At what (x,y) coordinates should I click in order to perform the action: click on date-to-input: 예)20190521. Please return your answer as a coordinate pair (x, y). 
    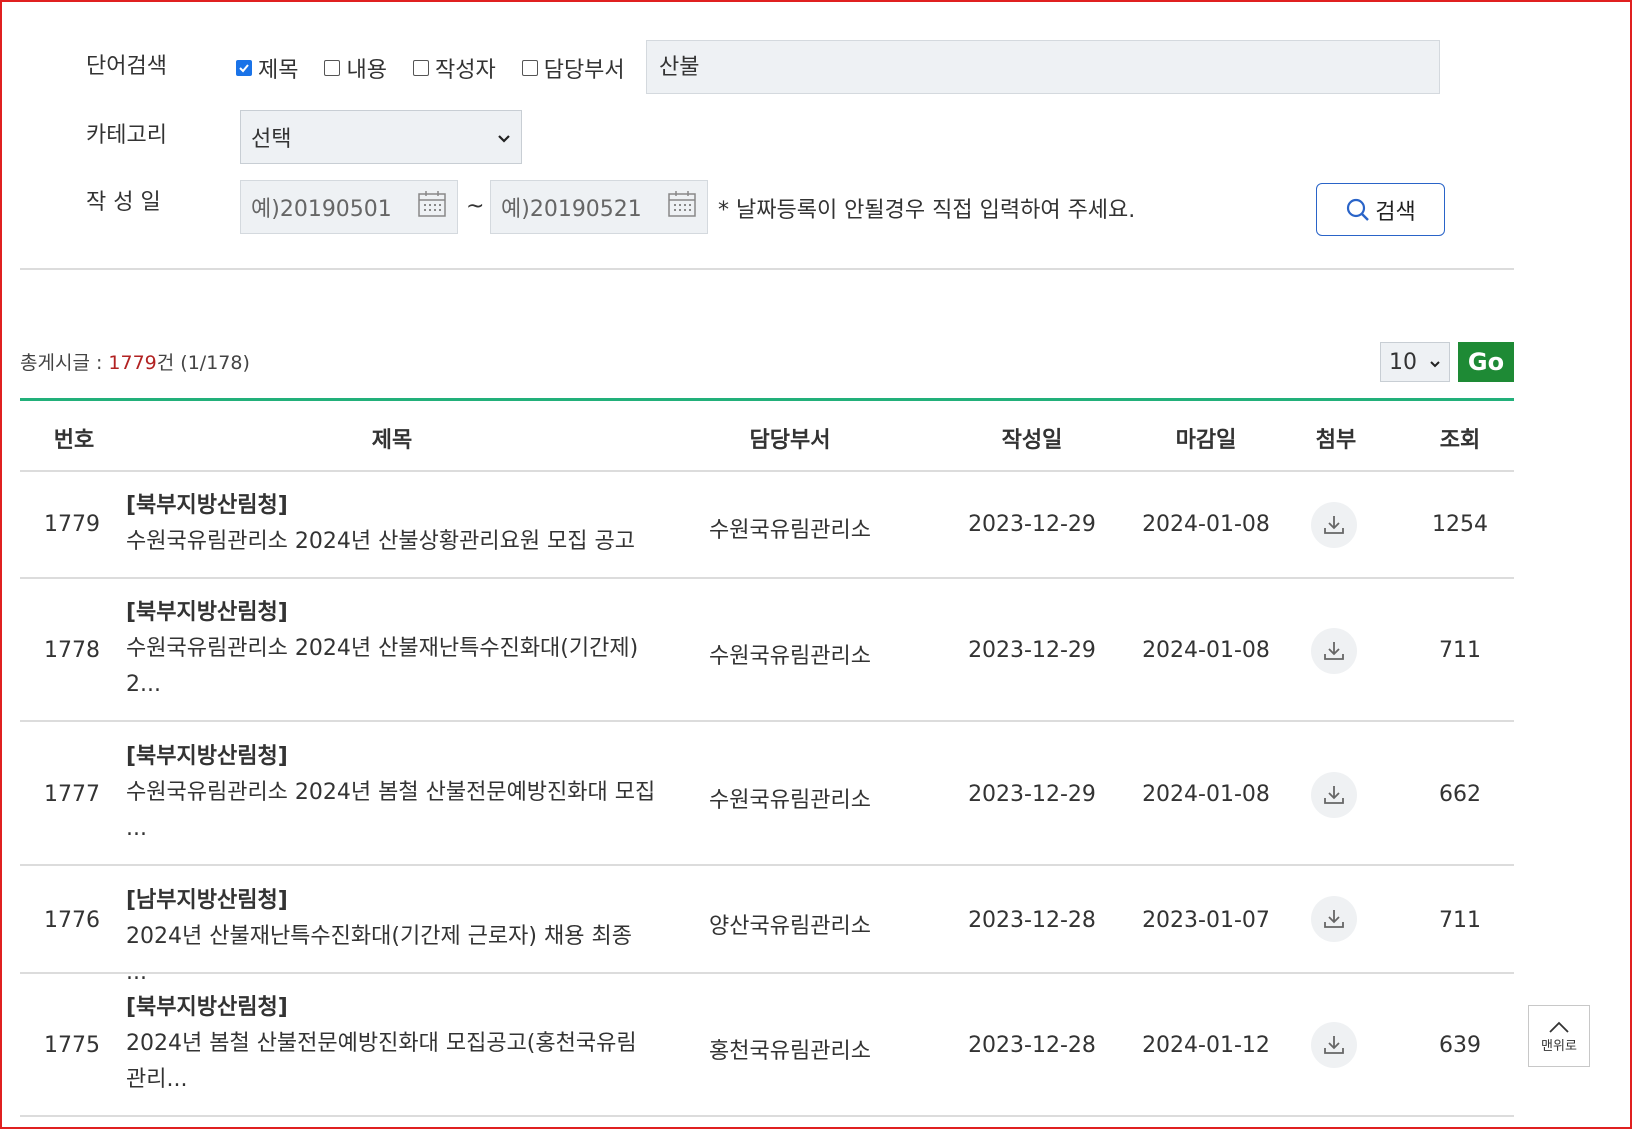
    Looking at the image, I should click on (599, 207).